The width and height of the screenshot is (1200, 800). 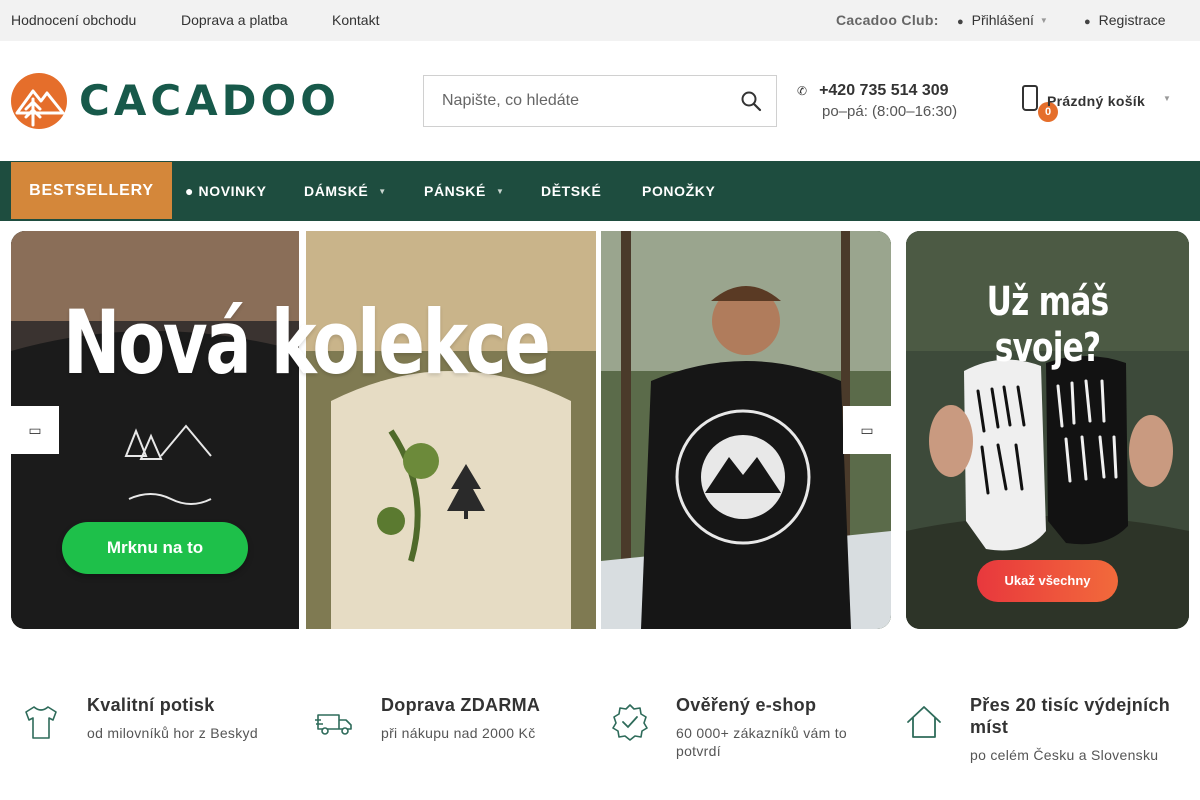 I want to click on nav-item-bestsellers: BESTSELLERY, so click(x=91, y=190).